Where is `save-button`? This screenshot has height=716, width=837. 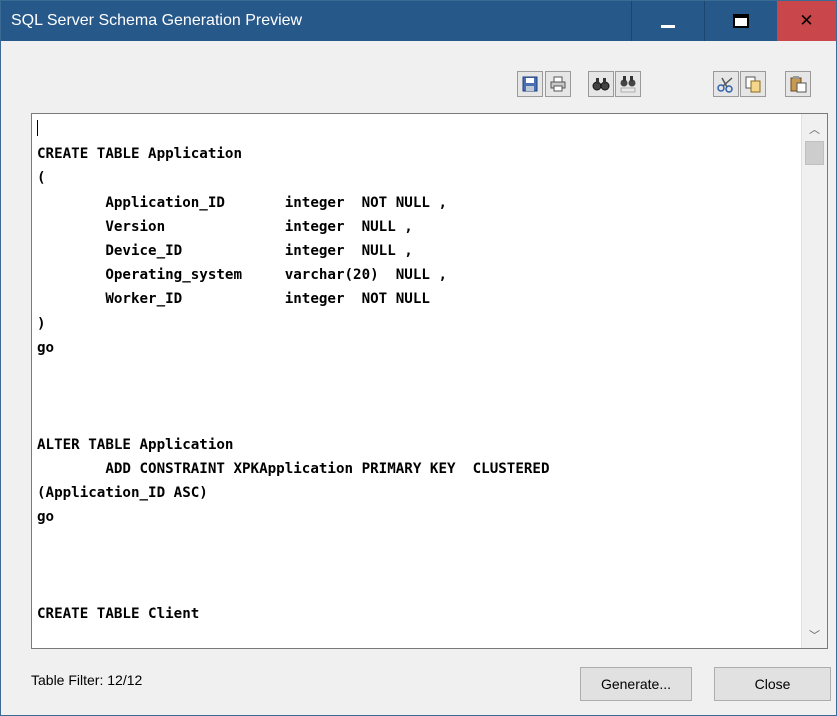 save-button is located at coordinates (530, 84).